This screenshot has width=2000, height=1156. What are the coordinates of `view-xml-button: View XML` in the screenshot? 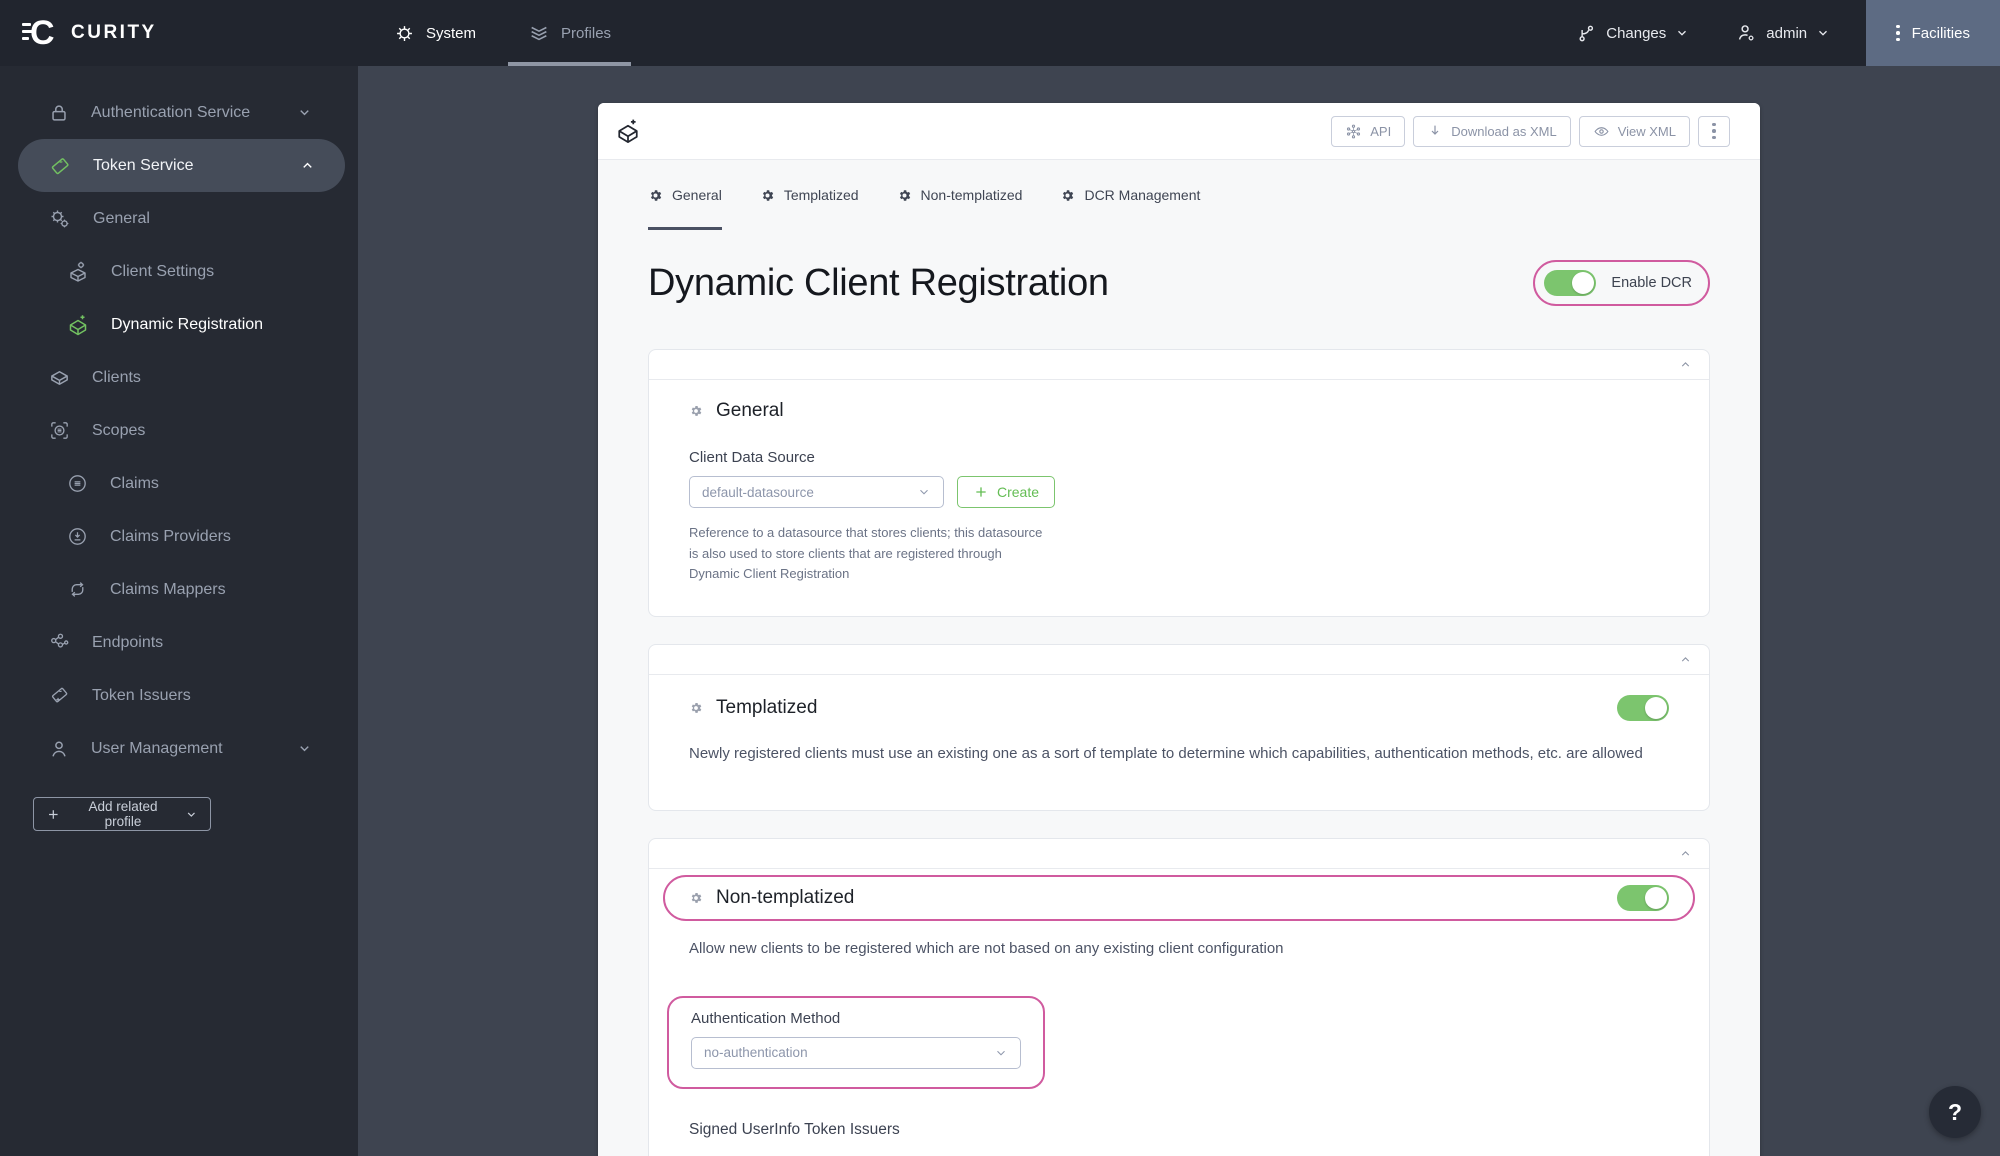 It's located at (1634, 131).